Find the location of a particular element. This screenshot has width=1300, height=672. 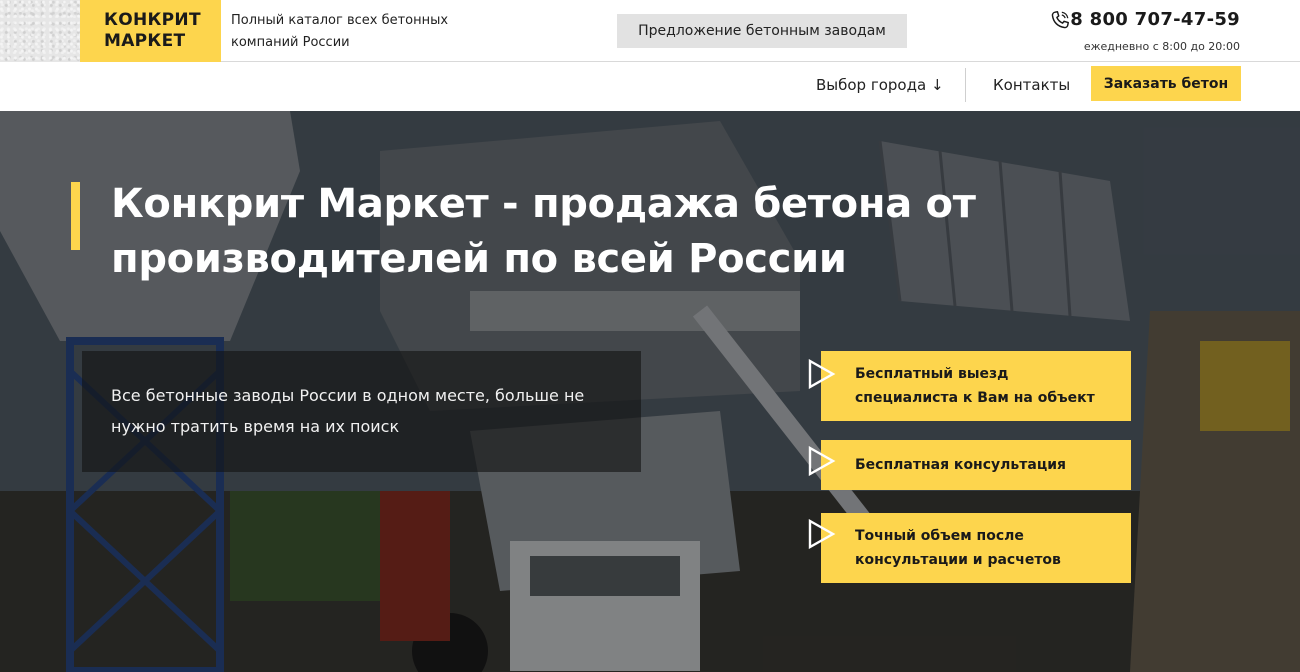

logo-line-1: КОНКРИТ is located at coordinates (152, 20).